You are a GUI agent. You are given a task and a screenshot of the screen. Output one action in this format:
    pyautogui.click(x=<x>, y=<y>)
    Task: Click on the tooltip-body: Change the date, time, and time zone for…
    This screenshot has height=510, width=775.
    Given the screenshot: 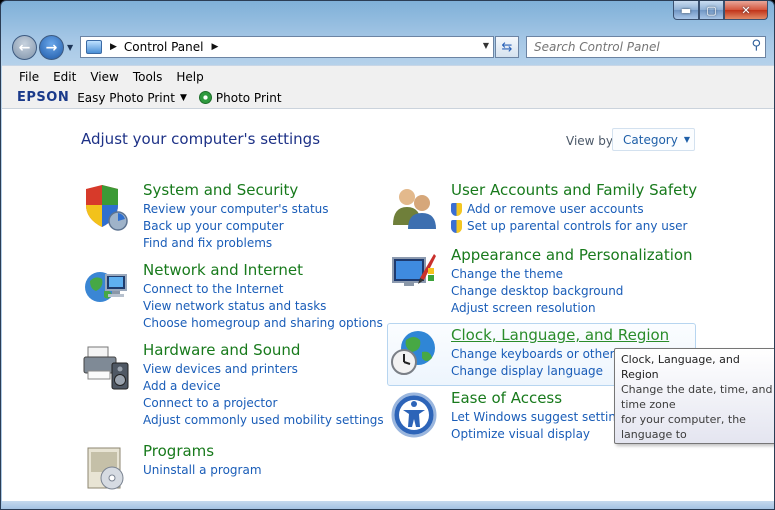 What is the action you would take?
    pyautogui.click(x=697, y=412)
    